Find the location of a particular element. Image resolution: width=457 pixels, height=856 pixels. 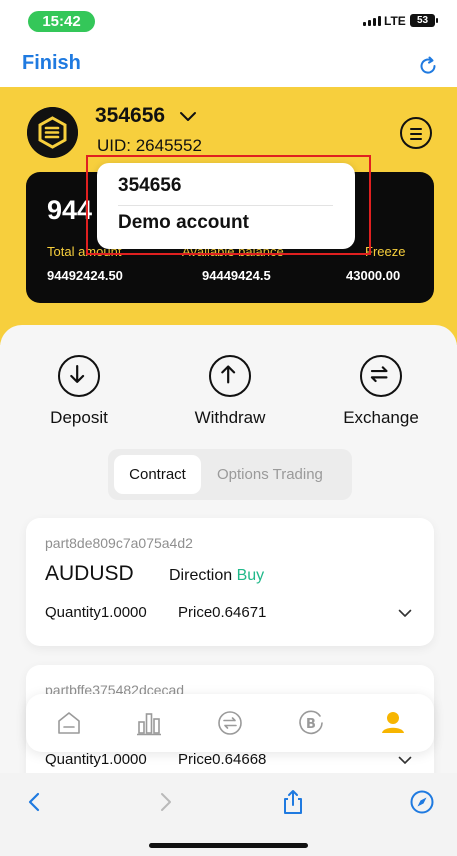

freeze-value: 43000.00 is located at coordinates (373, 275).